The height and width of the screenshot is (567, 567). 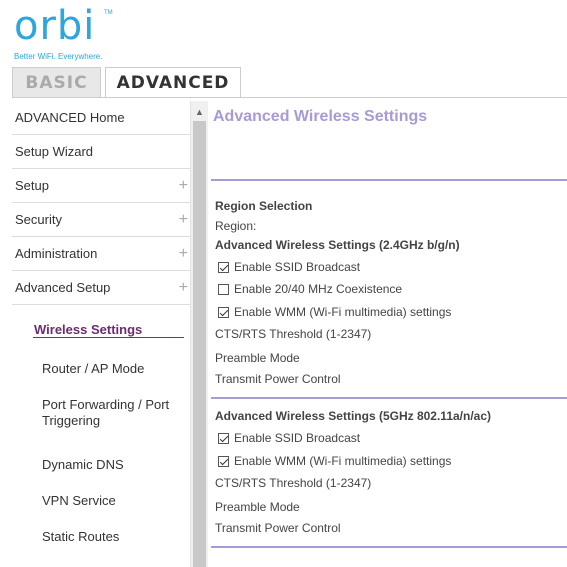 I want to click on wmm-5-checkbox, so click(x=223, y=461).